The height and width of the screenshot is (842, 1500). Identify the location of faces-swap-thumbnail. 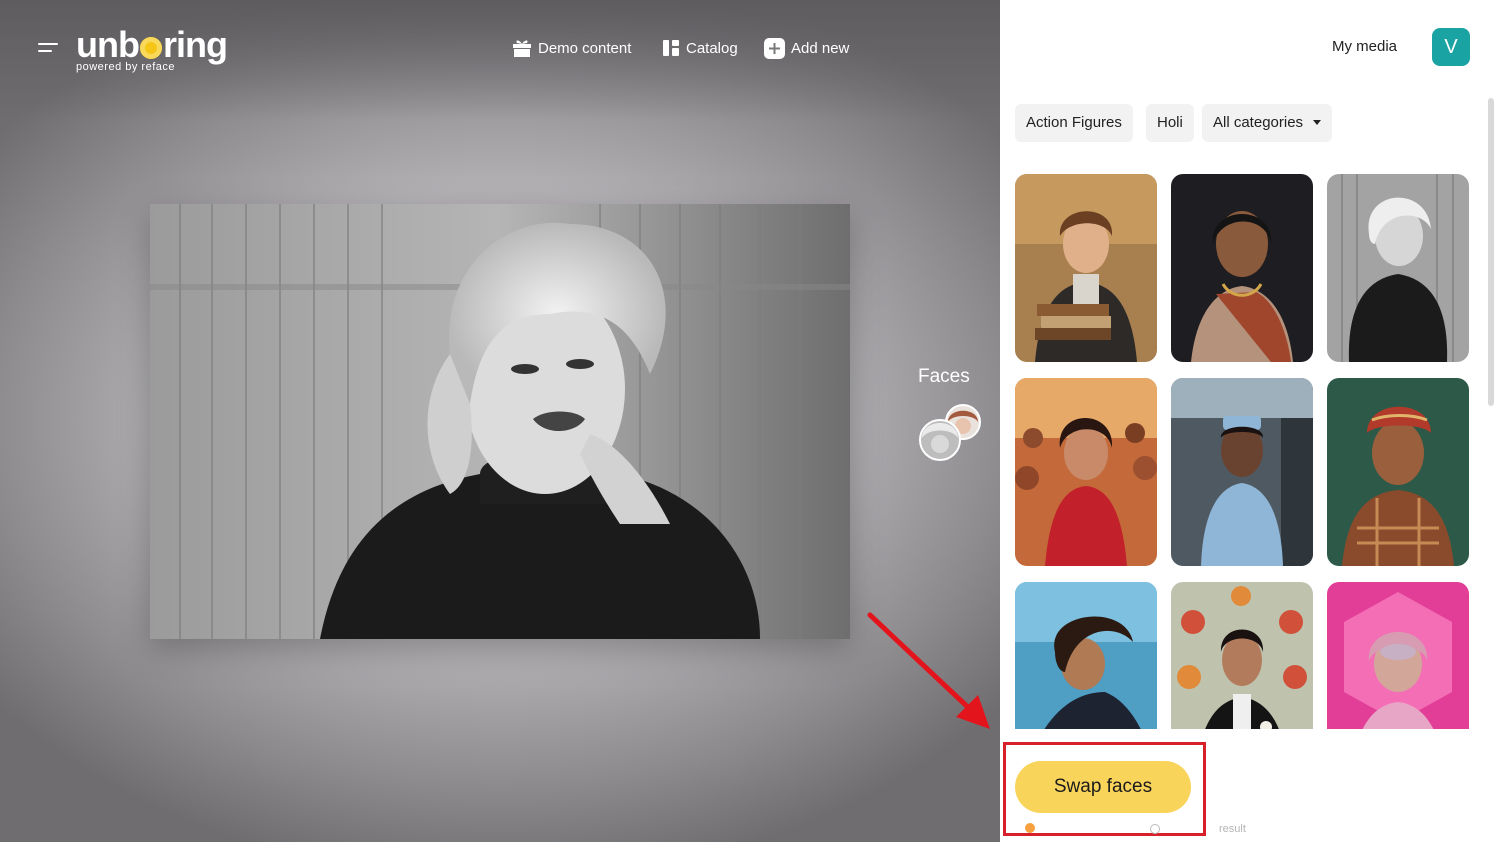
(950, 434).